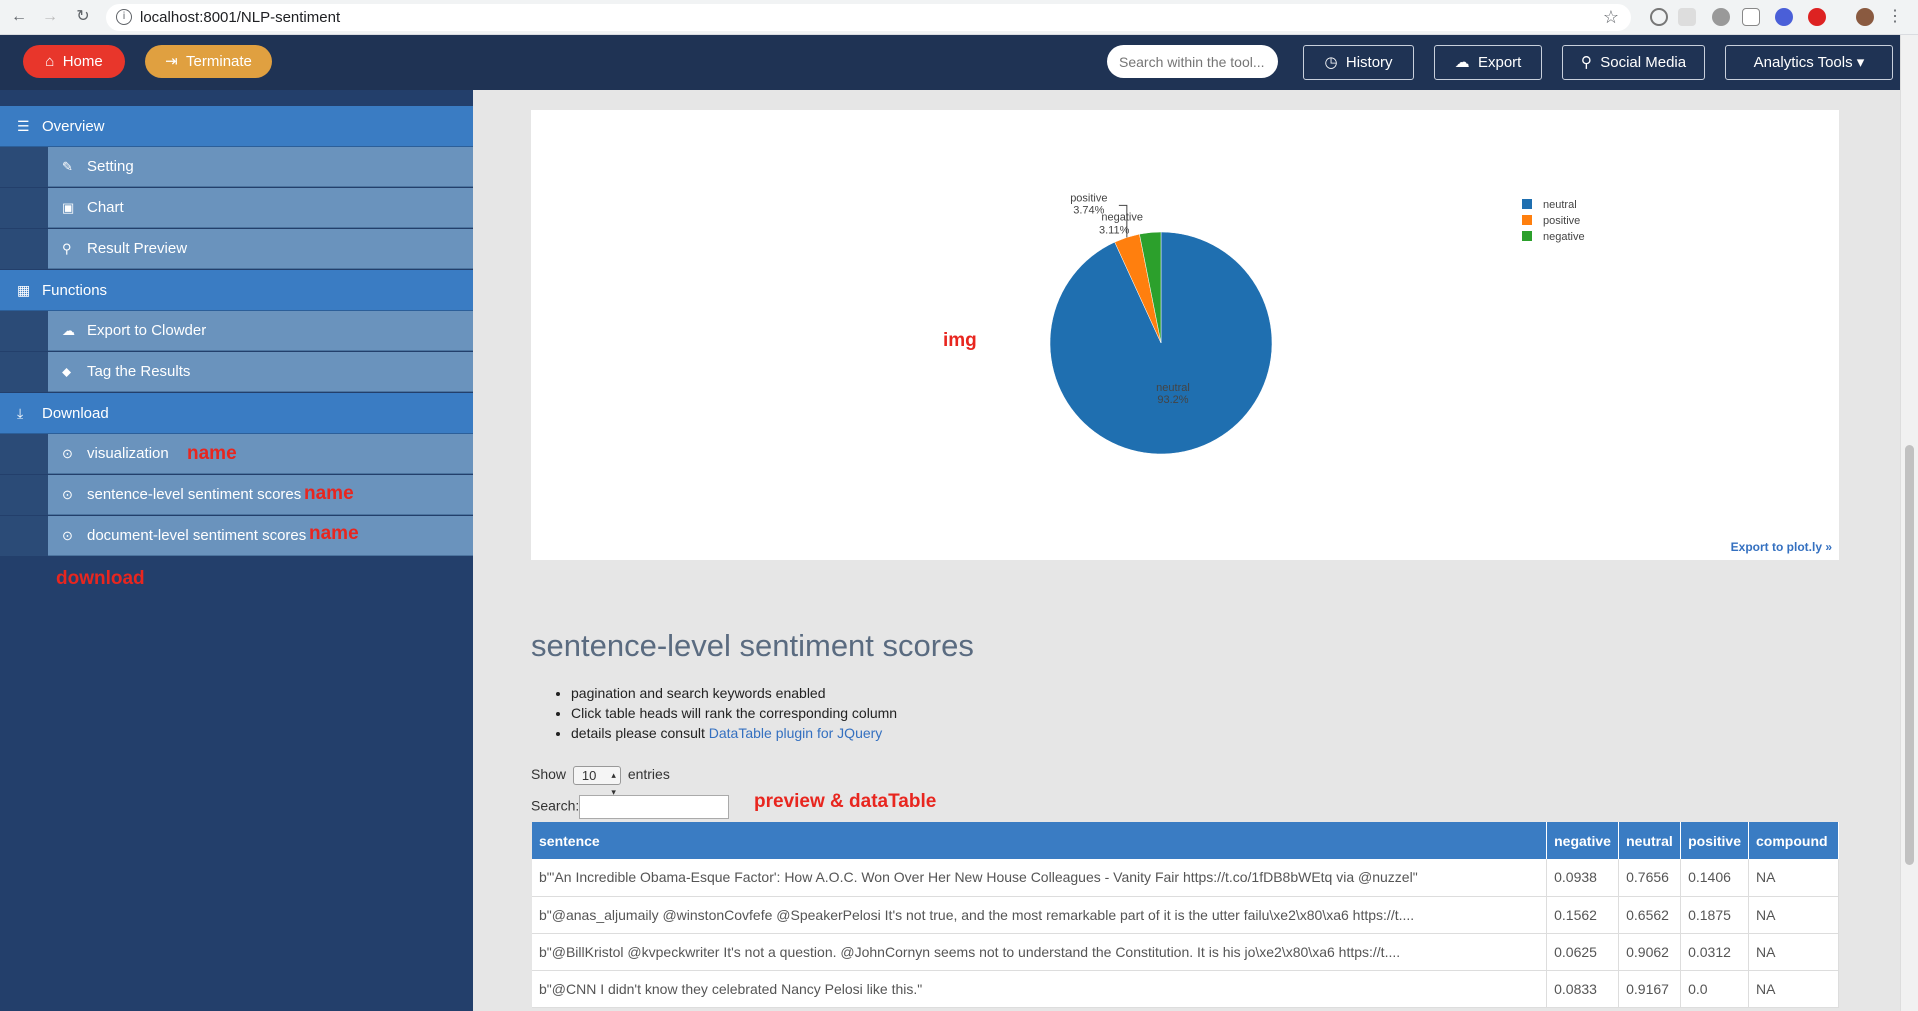 The image size is (1918, 1011). Describe the element at coordinates (260, 372) in the screenshot. I see `sidebar-item-tag-results: ⬥ Tag the Results` at that location.